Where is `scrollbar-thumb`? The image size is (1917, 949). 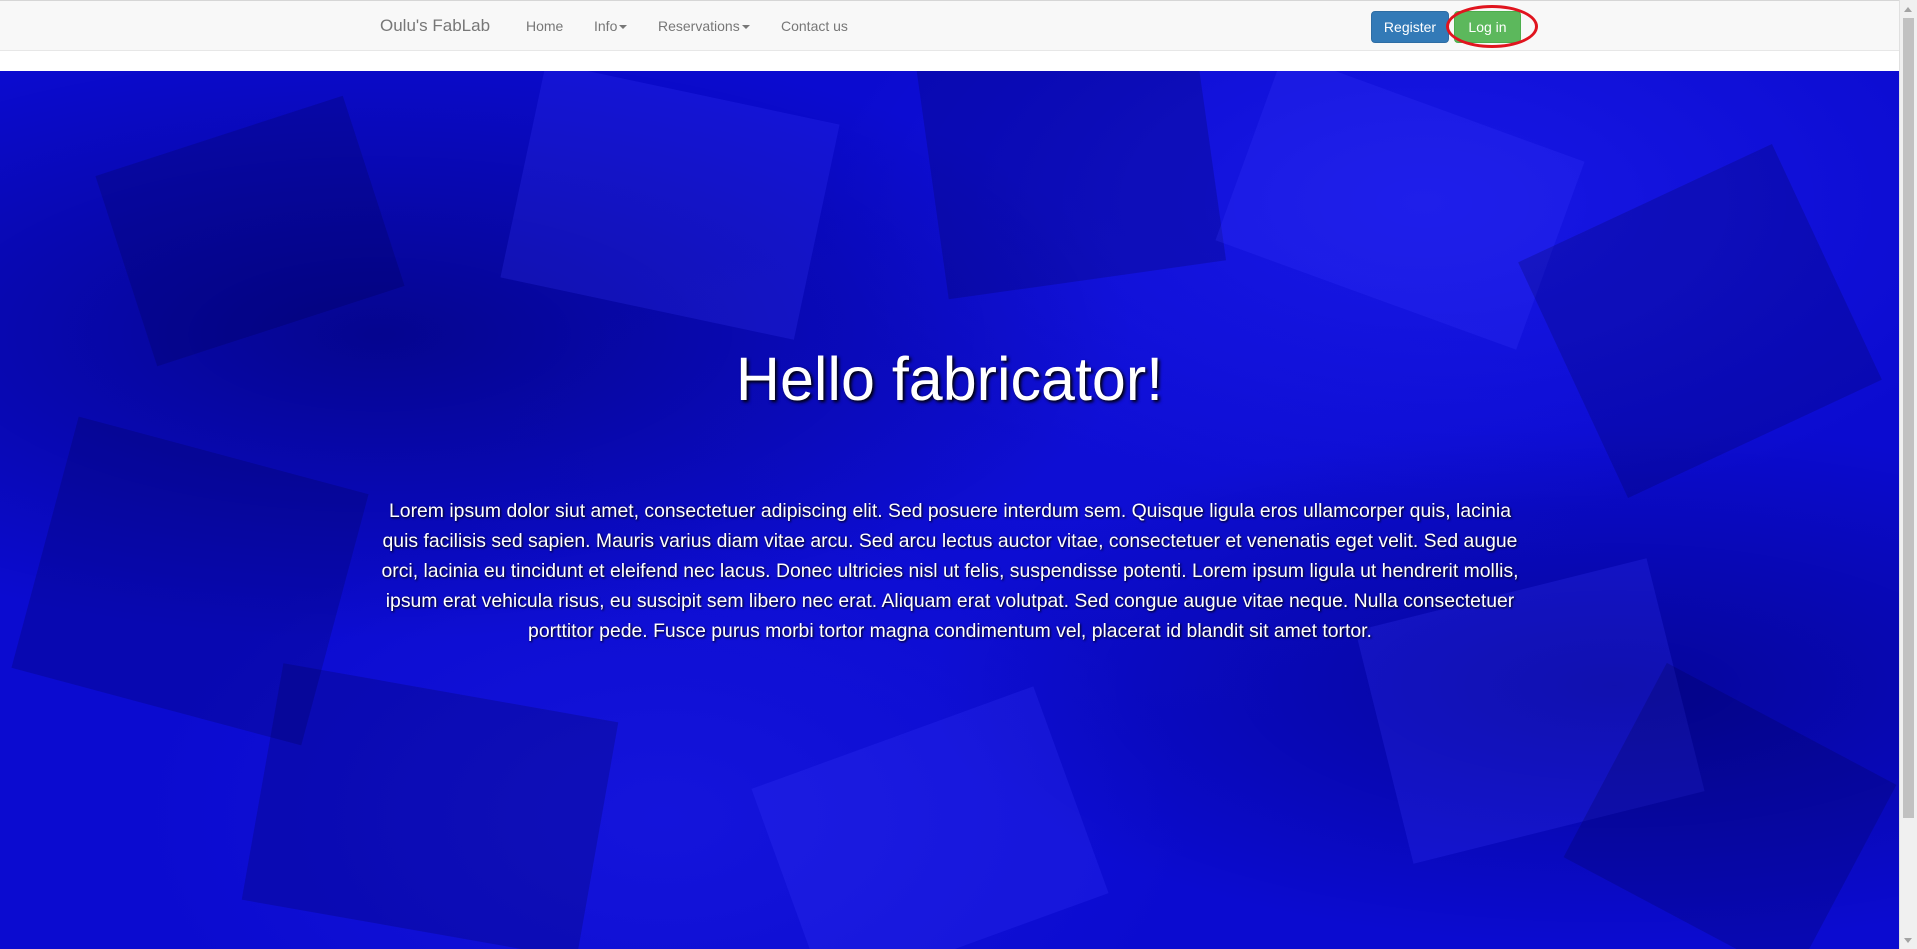 scrollbar-thumb is located at coordinates (1908, 418).